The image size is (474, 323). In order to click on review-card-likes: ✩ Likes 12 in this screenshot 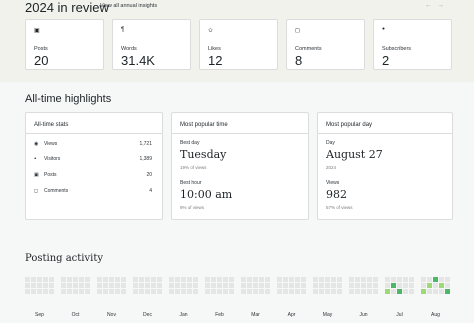, I will do `click(238, 44)`.